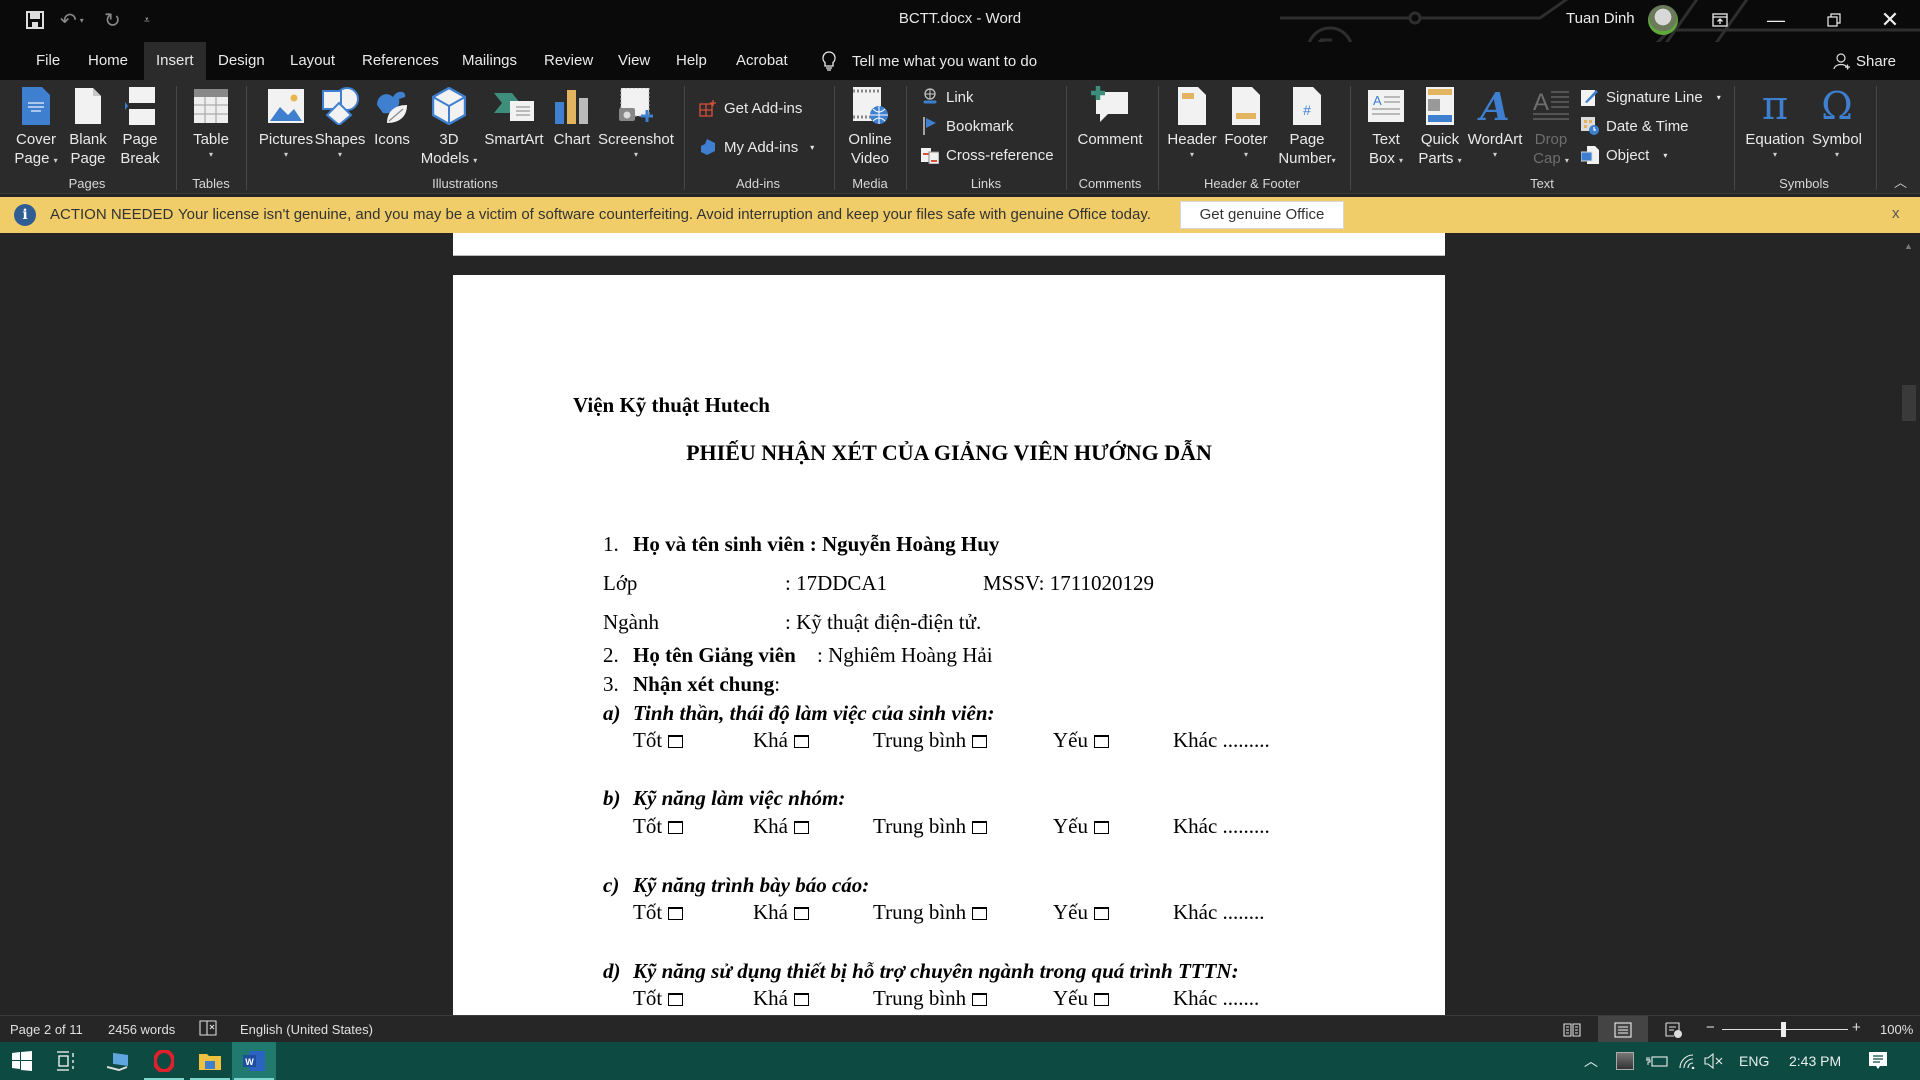  Describe the element at coordinates (140, 127) in the screenshot. I see `page-break-button: Page Break` at that location.